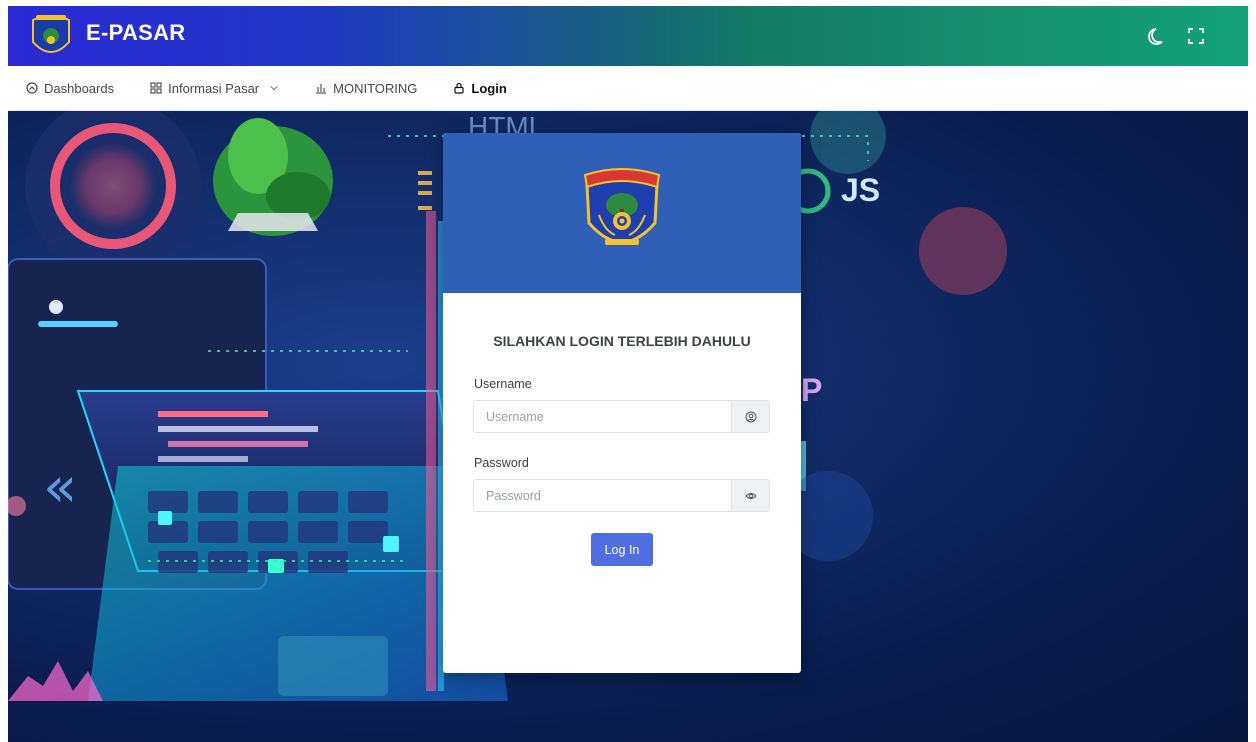 This screenshot has width=1256, height=742. I want to click on login-card-header, so click(622, 213).